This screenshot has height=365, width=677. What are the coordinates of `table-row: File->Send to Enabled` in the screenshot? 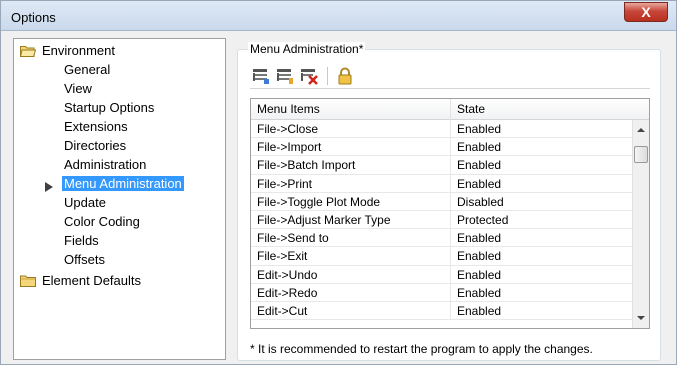 It's located at (441, 238).